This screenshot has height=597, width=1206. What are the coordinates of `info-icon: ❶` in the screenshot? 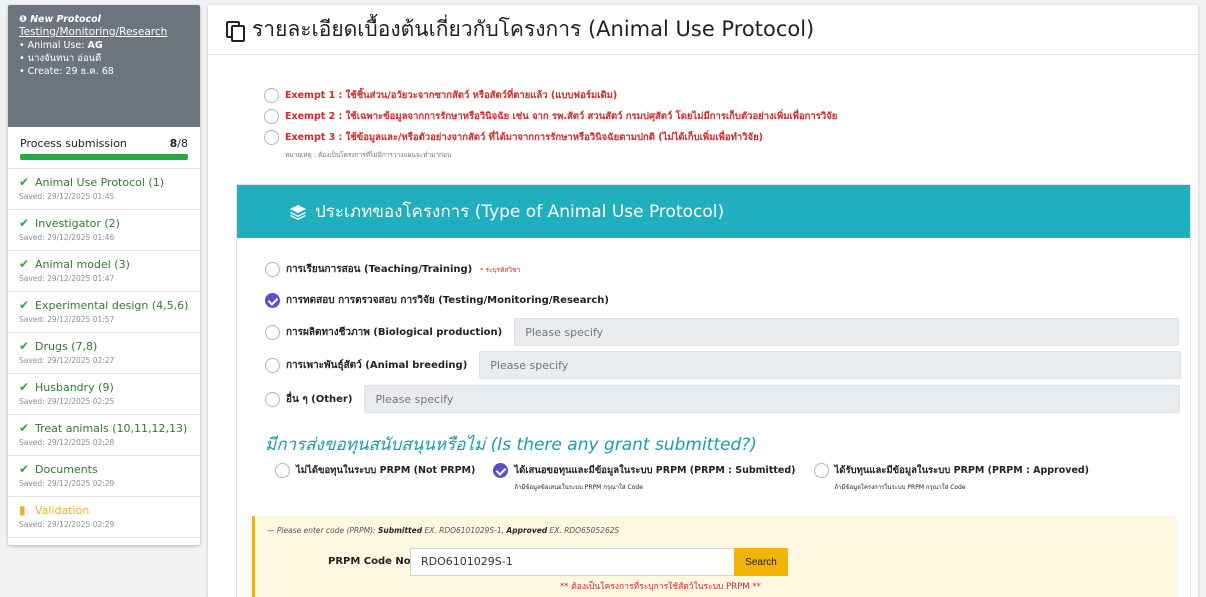 It's located at (23, 19).